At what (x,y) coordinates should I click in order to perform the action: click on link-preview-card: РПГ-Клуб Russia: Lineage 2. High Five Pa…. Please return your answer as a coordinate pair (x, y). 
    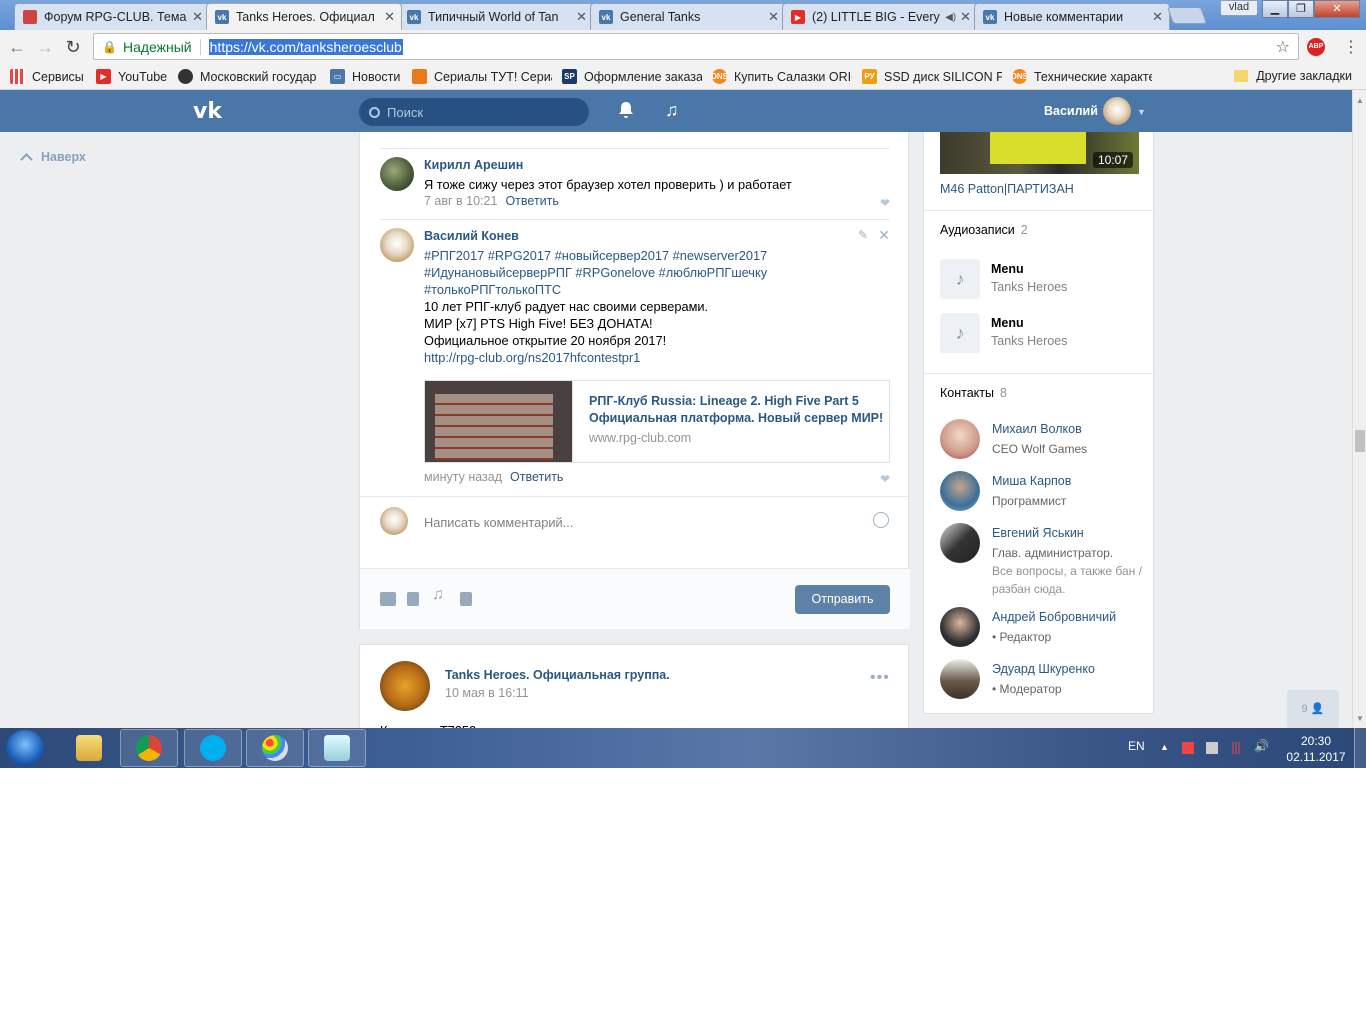
    Looking at the image, I should click on (657, 421).